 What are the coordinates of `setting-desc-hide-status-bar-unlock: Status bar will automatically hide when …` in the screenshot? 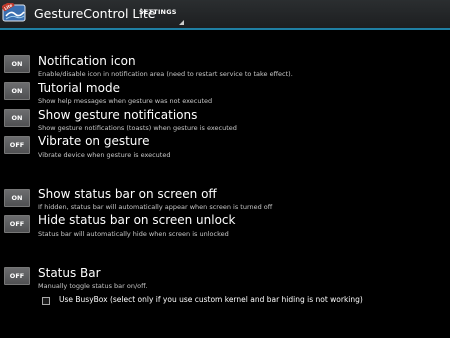 It's located at (133, 234).